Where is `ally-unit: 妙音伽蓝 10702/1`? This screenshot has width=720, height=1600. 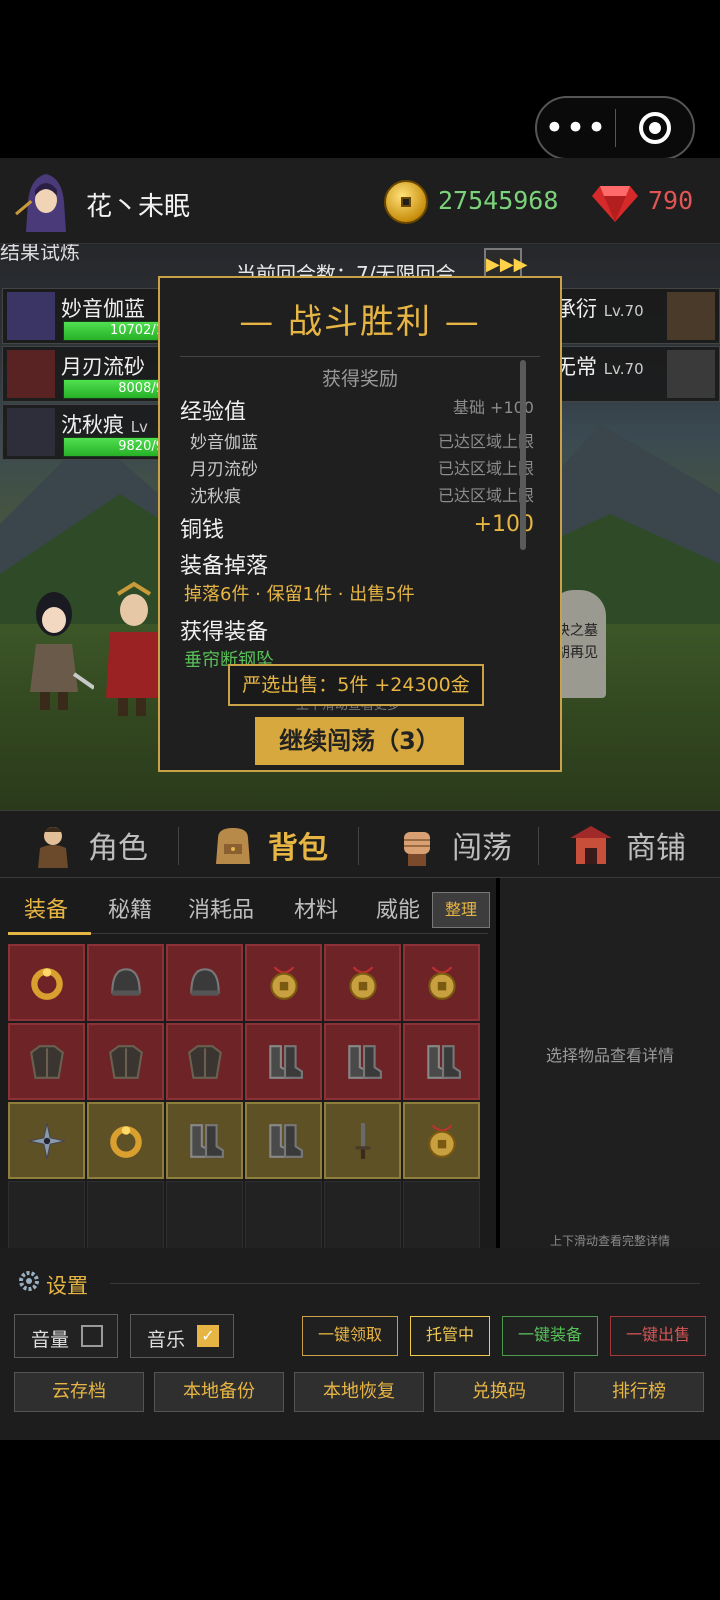
ally-unit: 妙音伽蓝 10702/1 is located at coordinates (87, 316).